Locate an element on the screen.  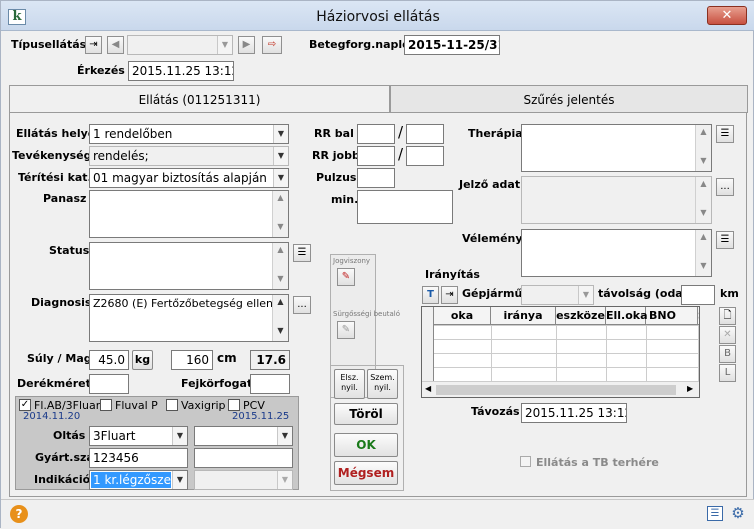
surgossegi-label: Sürgősségi beutaló is located at coordinates (367, 314).